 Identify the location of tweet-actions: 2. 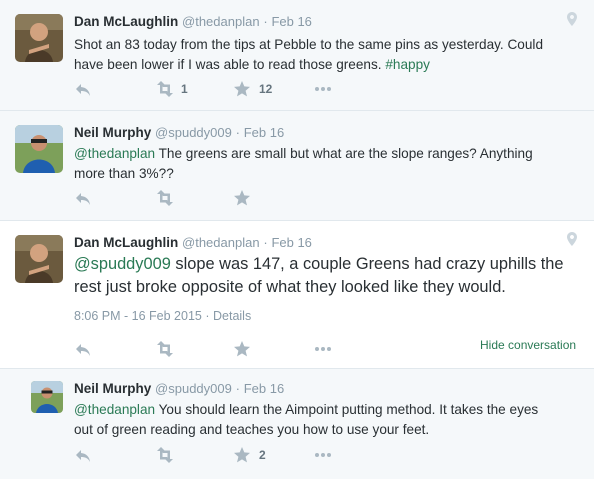
(224, 455).